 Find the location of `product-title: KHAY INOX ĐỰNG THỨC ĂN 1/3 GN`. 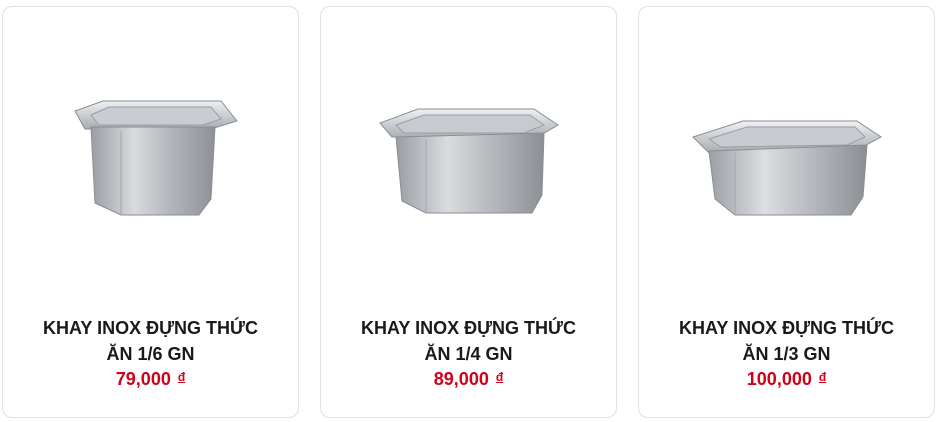

product-title: KHAY INOX ĐỰNG THỨC ĂN 1/3 GN is located at coordinates (786, 341).